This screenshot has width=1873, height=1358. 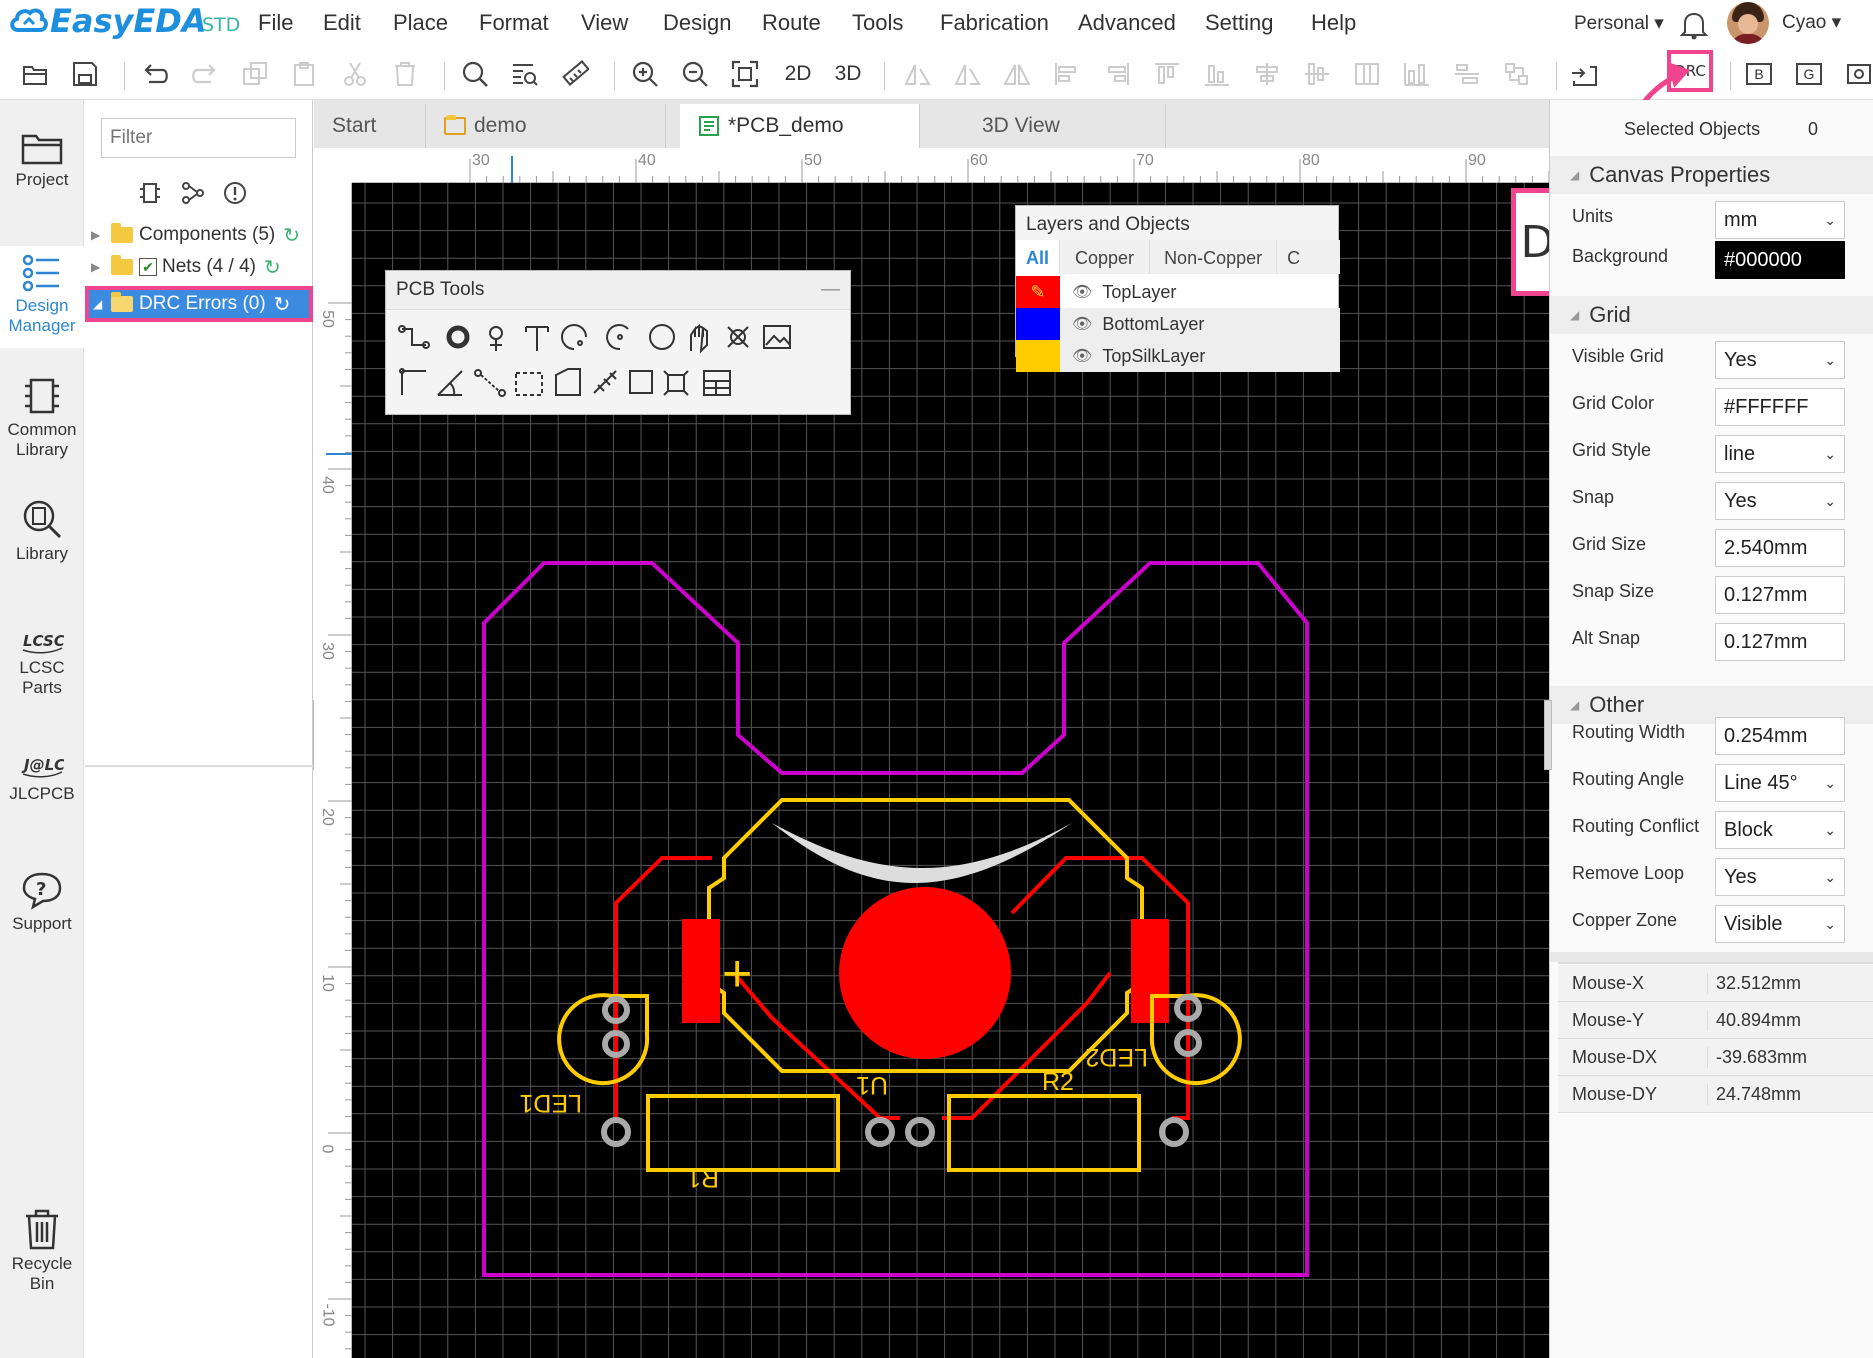 What do you see at coordinates (42, 418) in the screenshot?
I see `nav-common-library: Common Library` at bounding box center [42, 418].